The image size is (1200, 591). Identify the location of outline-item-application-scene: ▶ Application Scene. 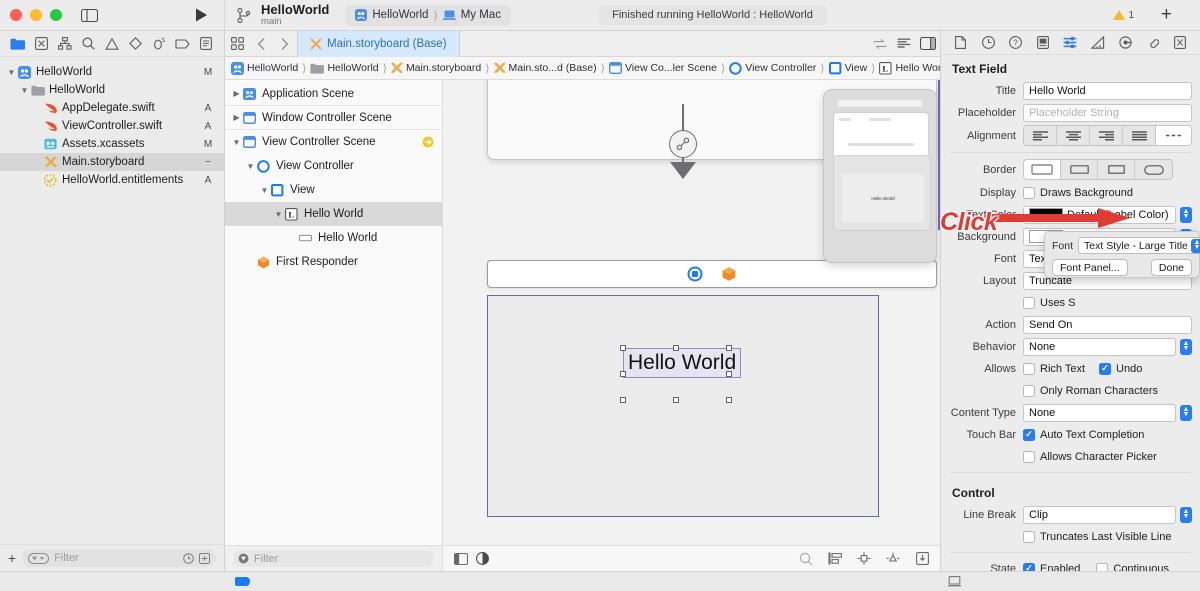
(333, 94).